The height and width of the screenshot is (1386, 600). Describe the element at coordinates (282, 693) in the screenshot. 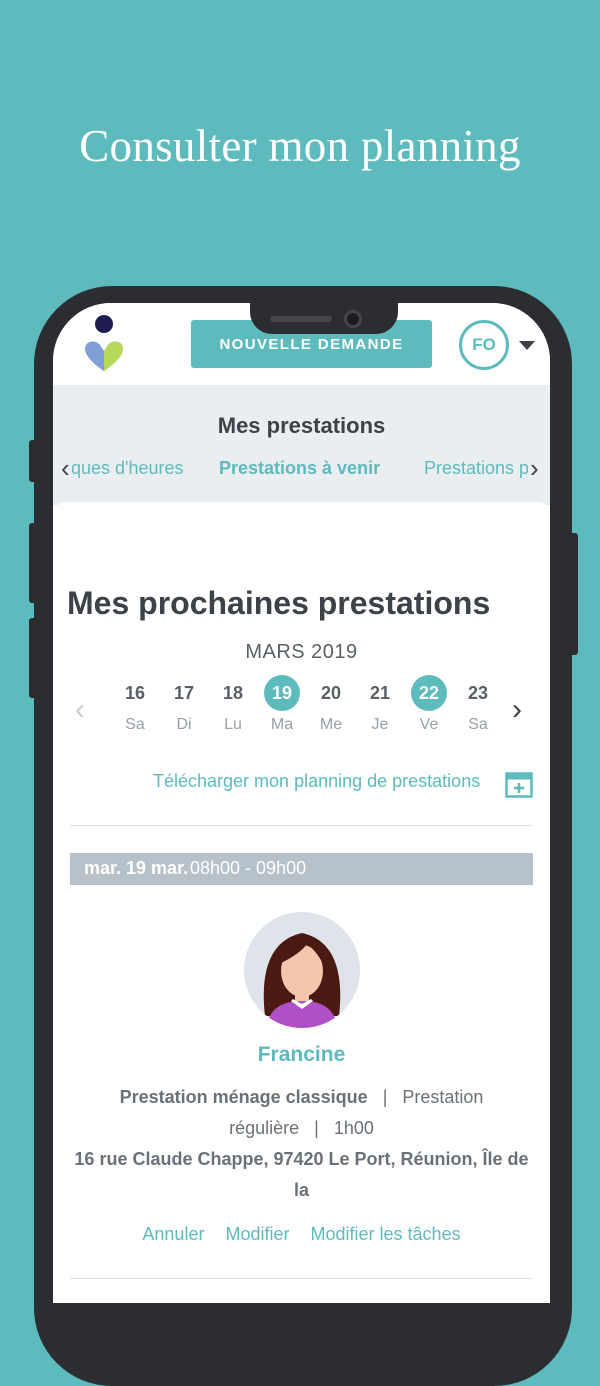

I see `day-number: 19` at that location.